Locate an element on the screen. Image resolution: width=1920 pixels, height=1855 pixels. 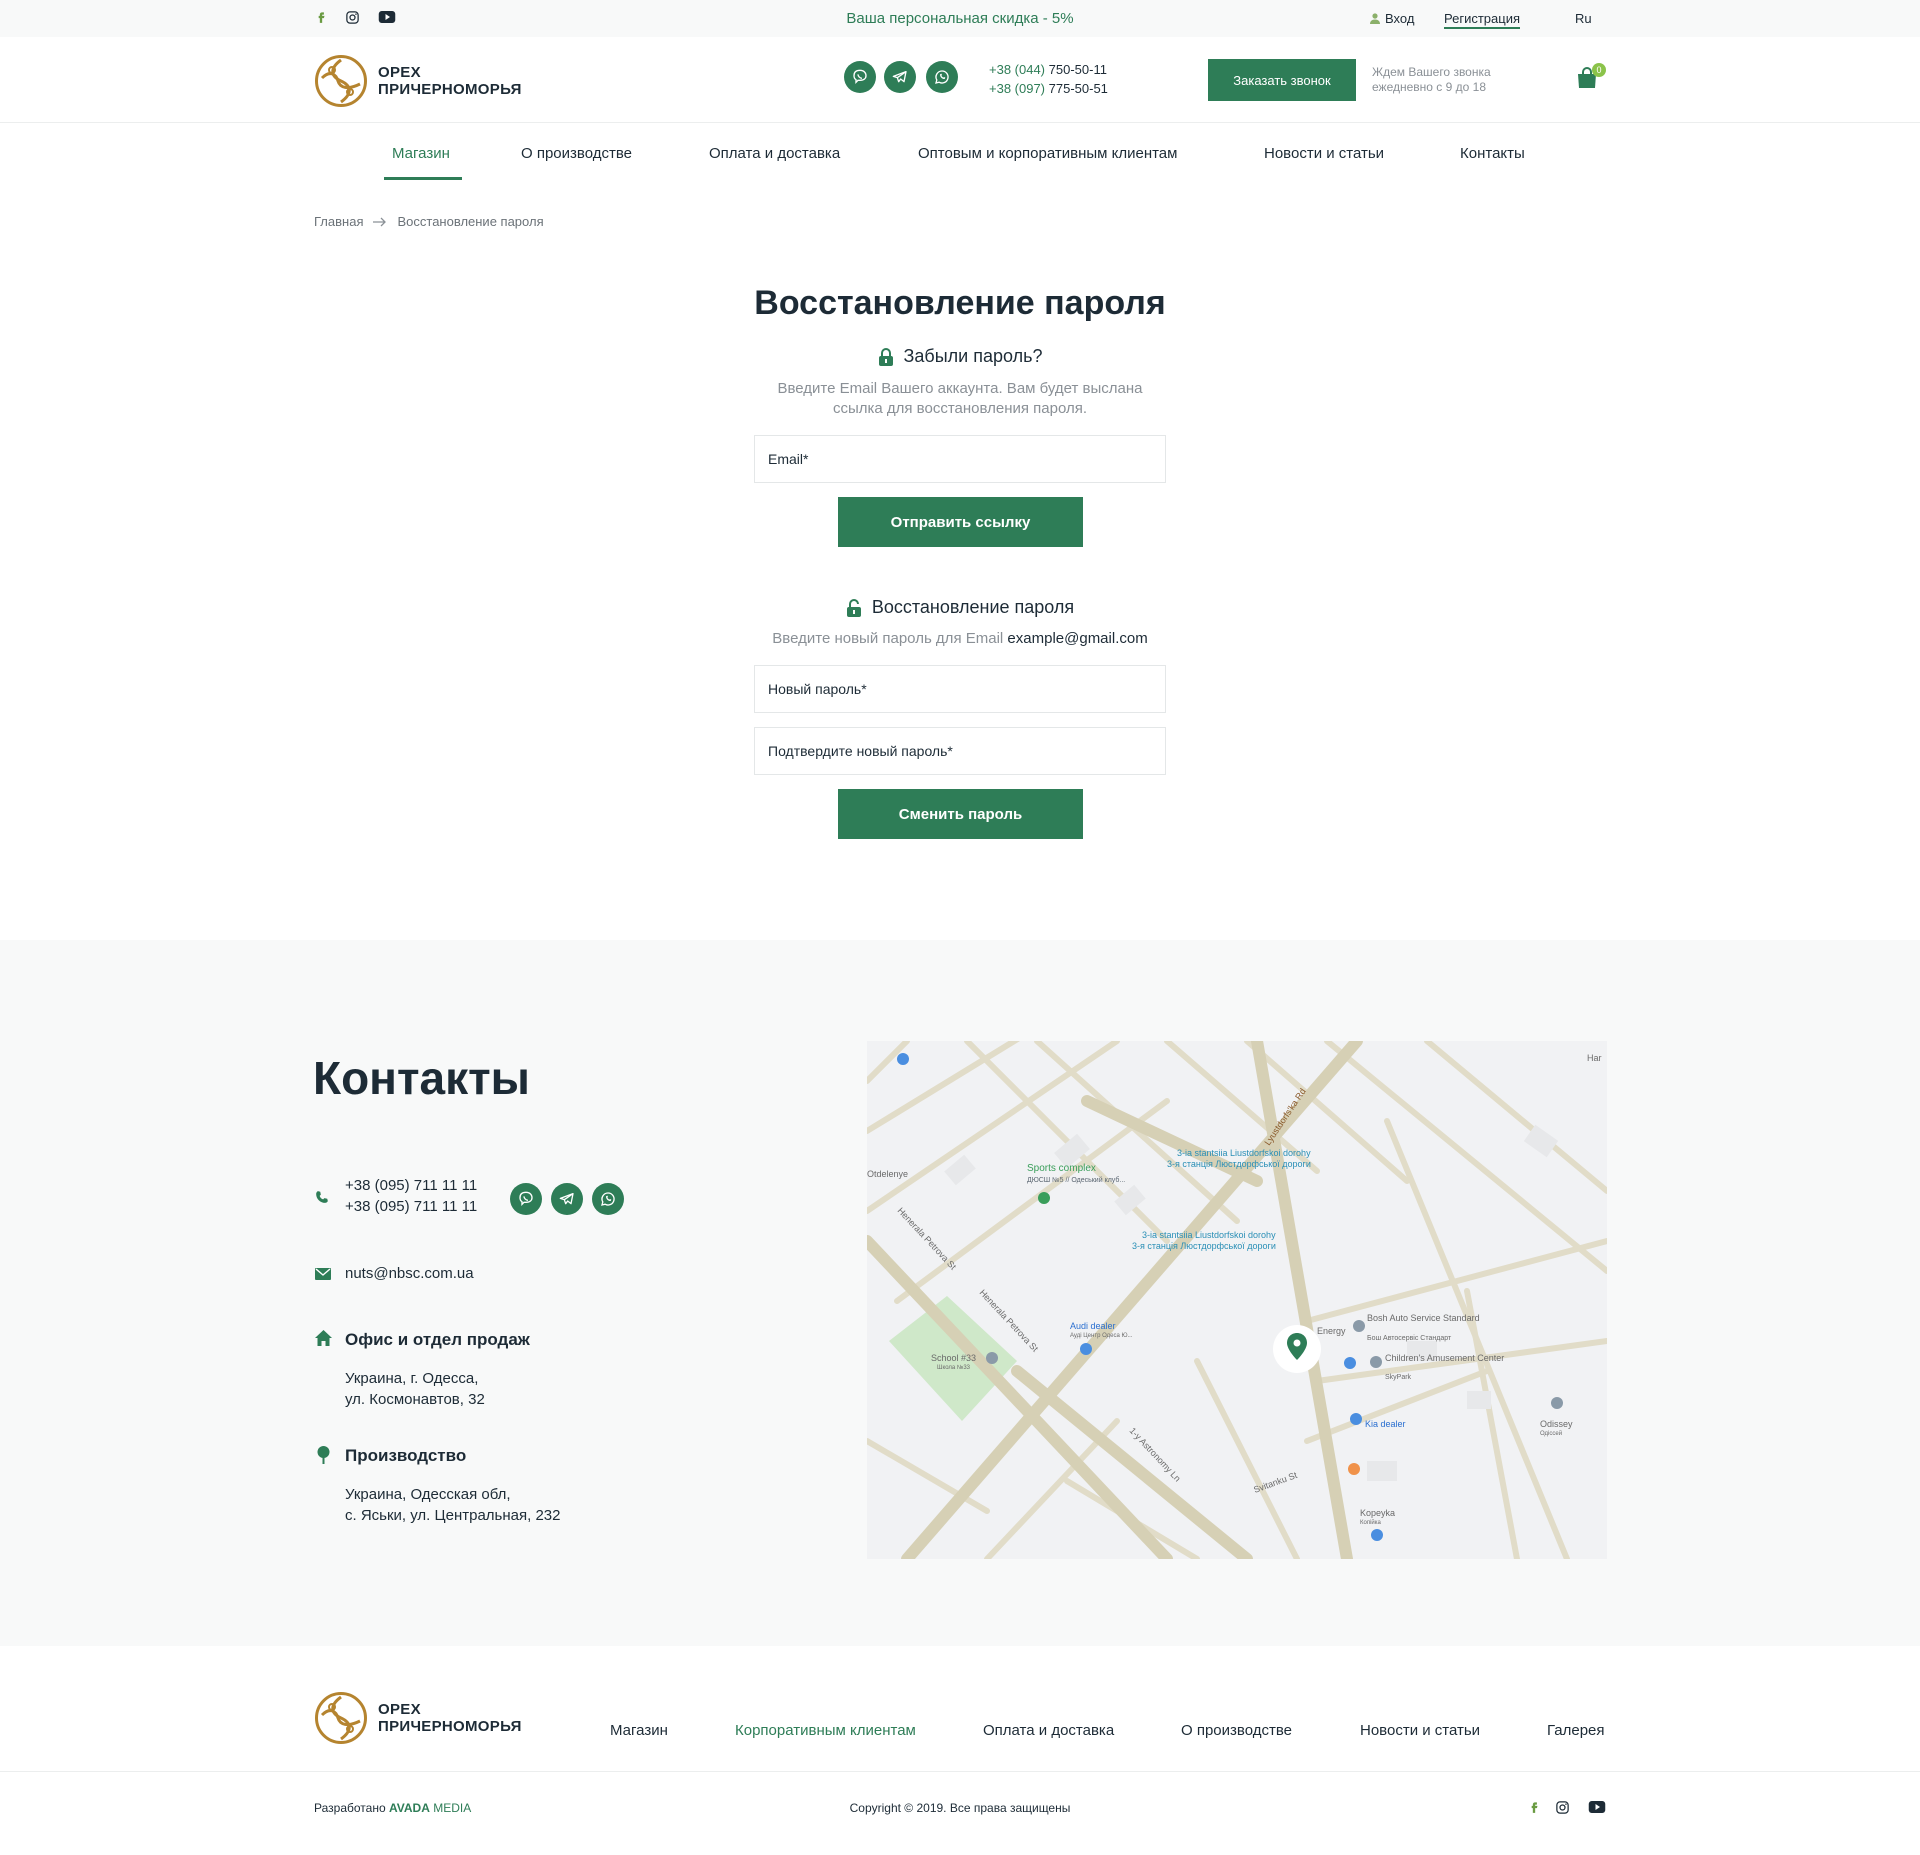
footer-nav-payment-delivery: Оплата и доставка is located at coordinates (1048, 1730).